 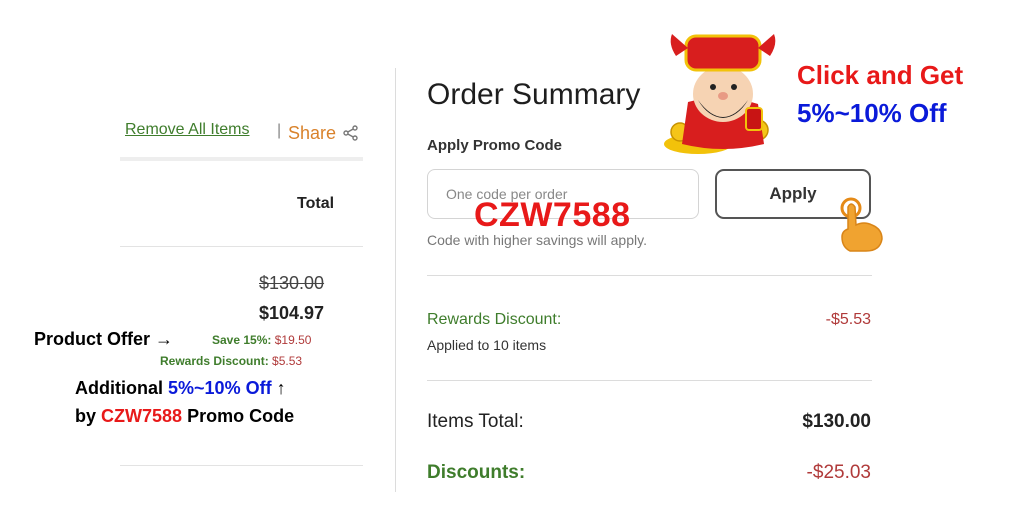 What do you see at coordinates (220, 388) in the screenshot?
I see `percent-off-text: 5%~10% Off` at bounding box center [220, 388].